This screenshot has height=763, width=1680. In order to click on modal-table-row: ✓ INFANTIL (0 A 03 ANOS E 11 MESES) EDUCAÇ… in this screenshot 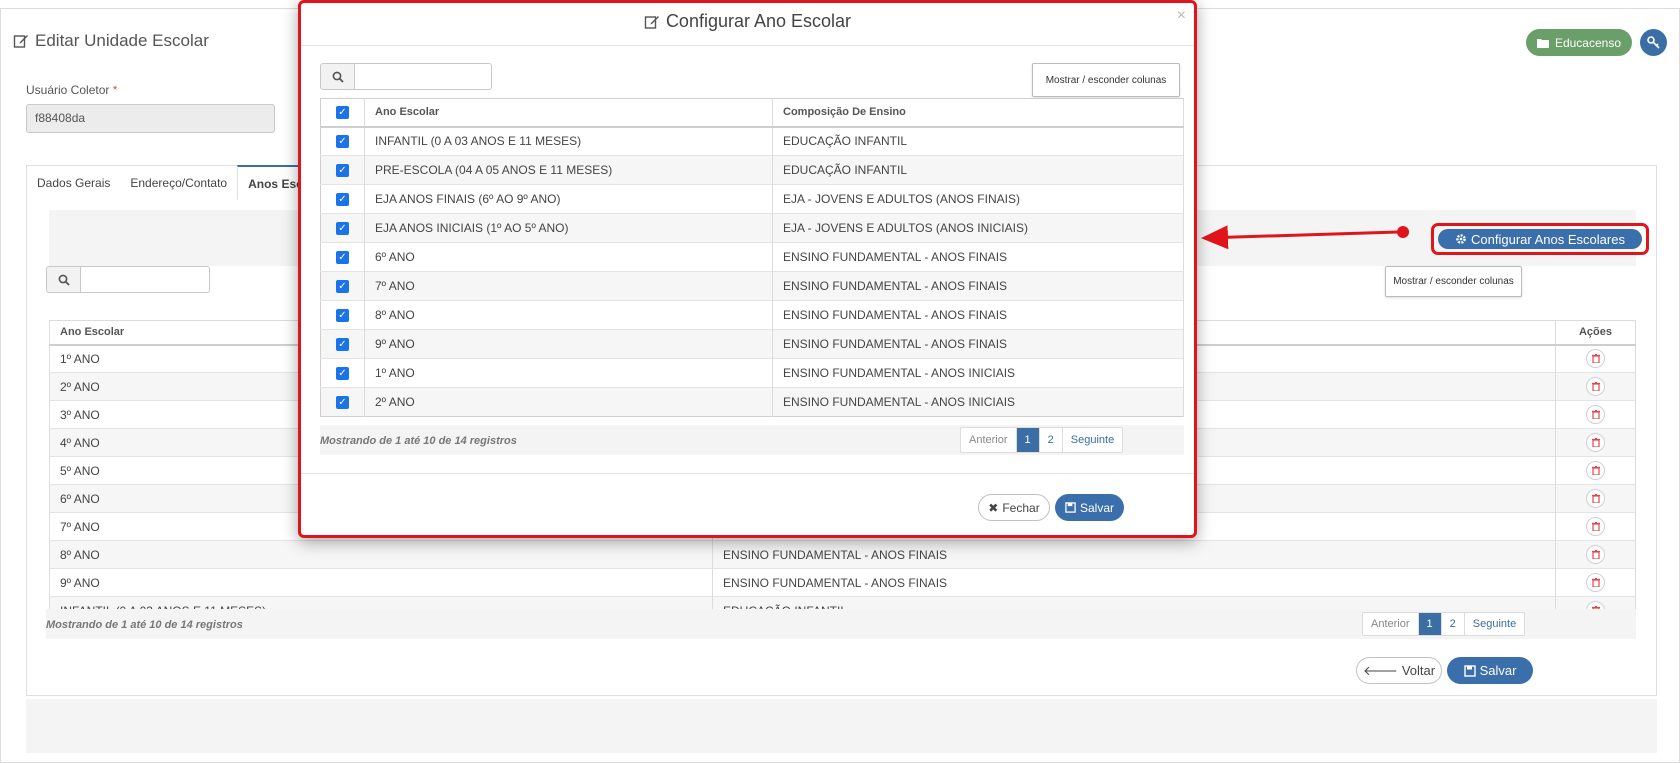, I will do `click(752, 141)`.